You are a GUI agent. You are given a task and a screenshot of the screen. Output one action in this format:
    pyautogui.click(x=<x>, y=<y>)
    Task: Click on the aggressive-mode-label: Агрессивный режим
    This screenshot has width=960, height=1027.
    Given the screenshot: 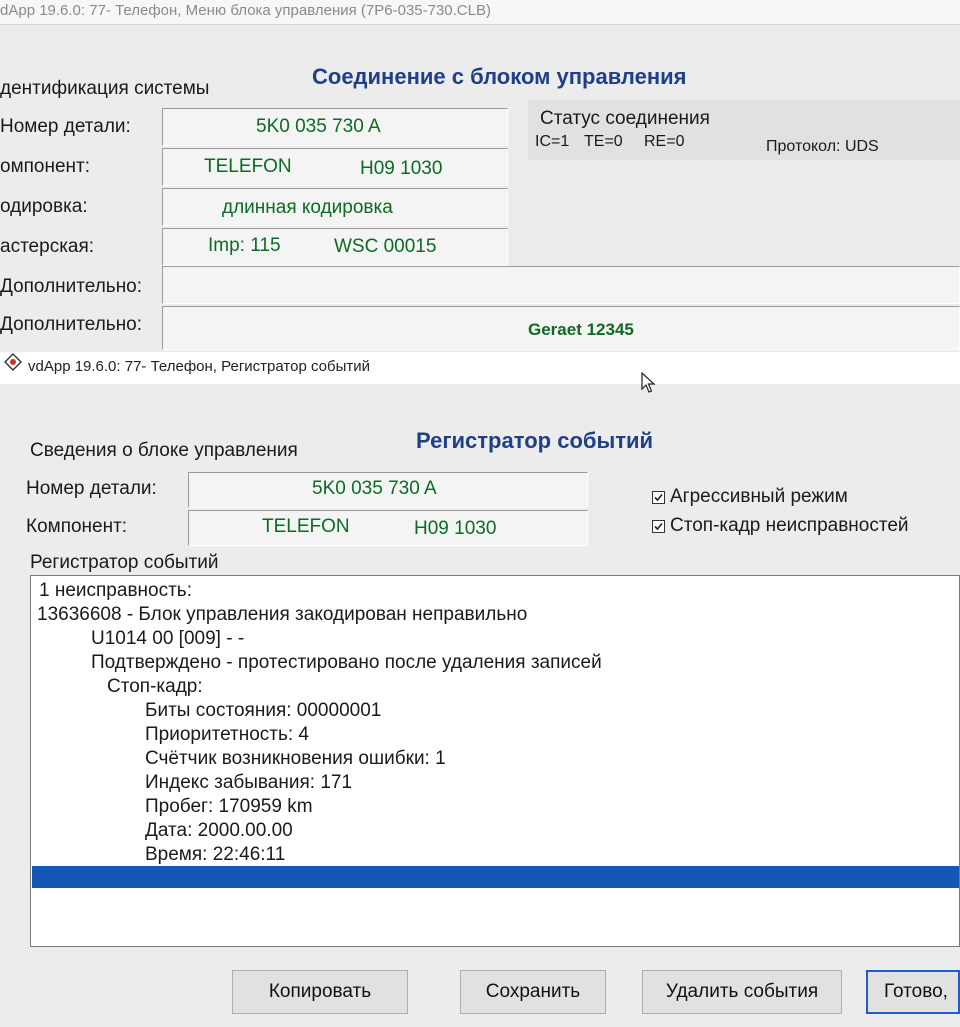 What is the action you would take?
    pyautogui.click(x=759, y=496)
    